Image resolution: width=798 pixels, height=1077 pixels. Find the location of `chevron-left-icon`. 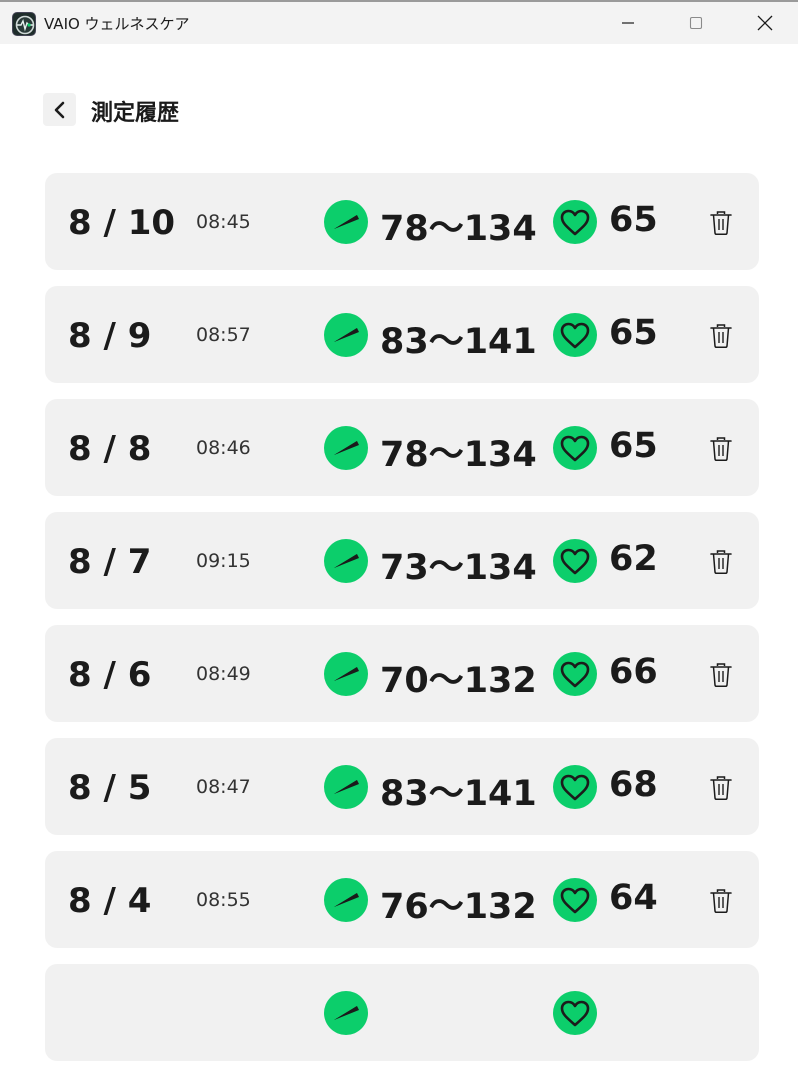

chevron-left-icon is located at coordinates (59, 109).